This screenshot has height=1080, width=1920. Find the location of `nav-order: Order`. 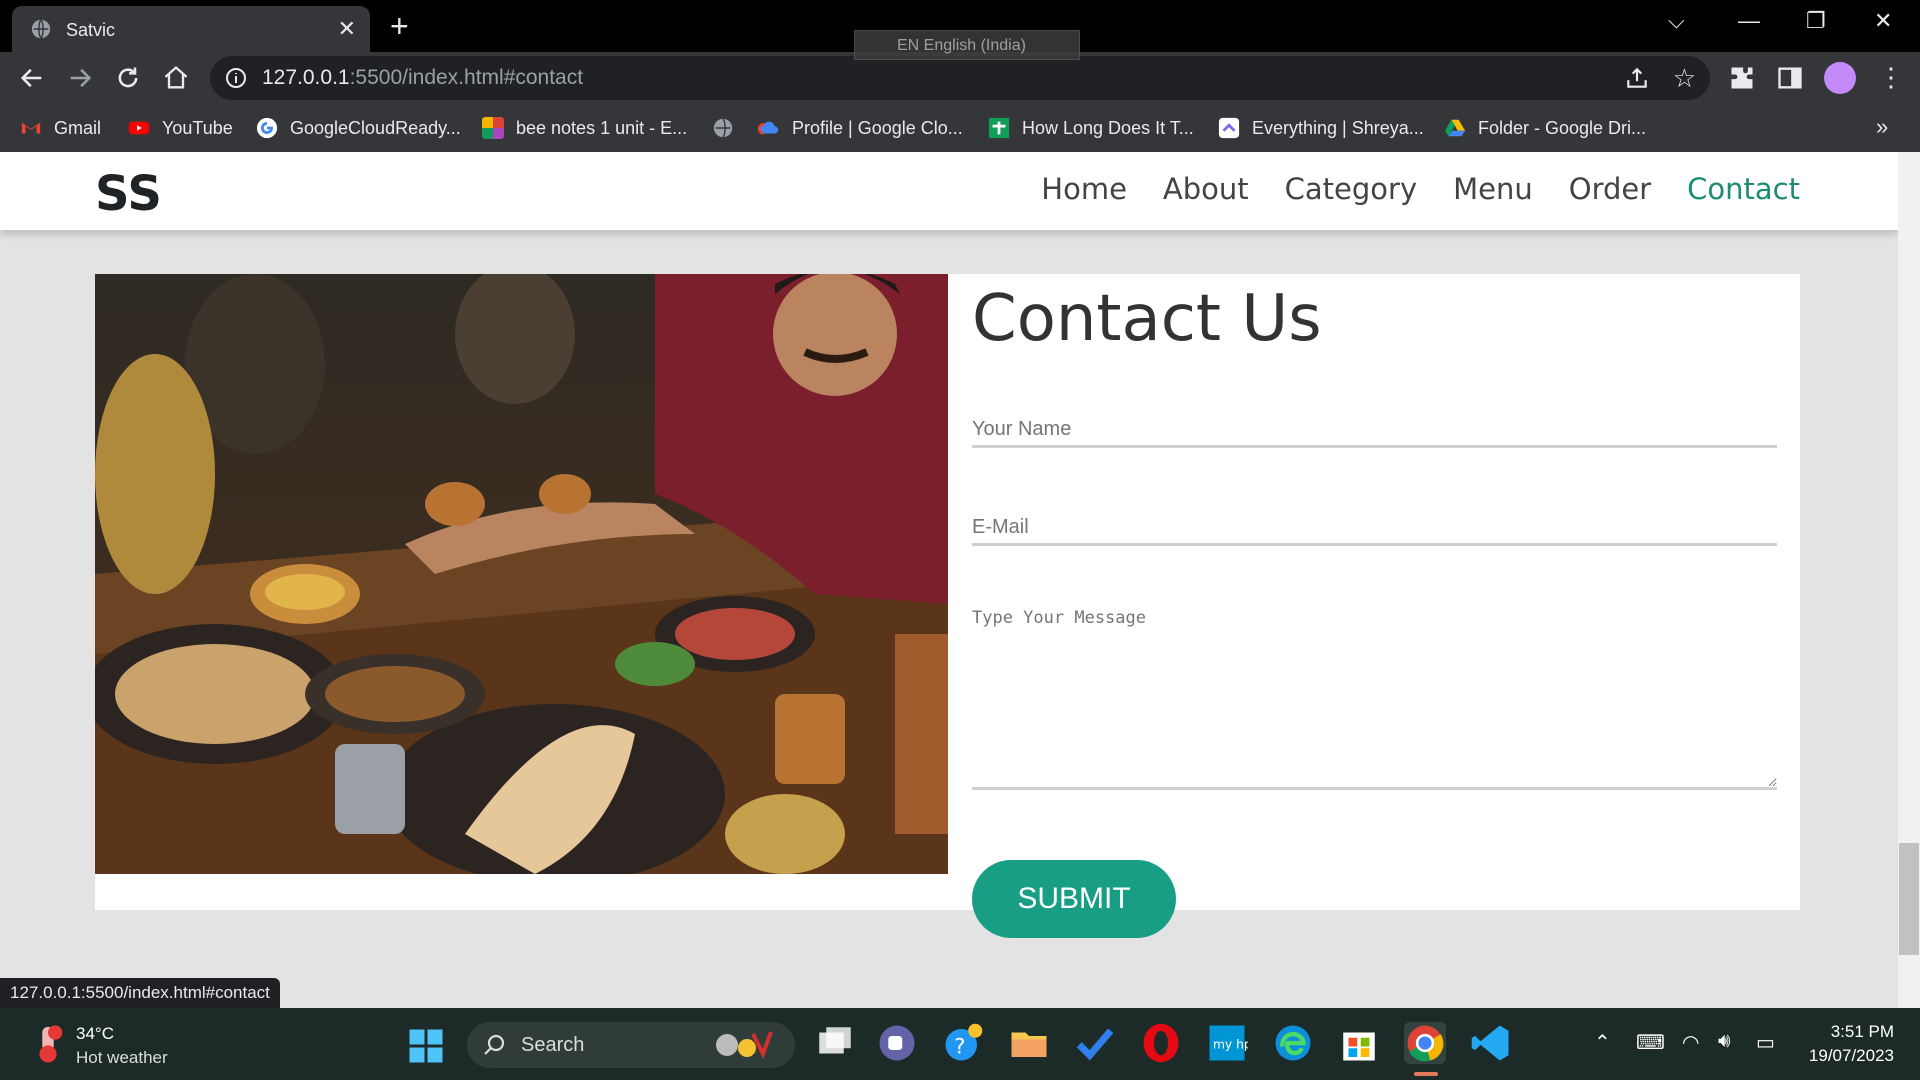

nav-order: Order is located at coordinates (1610, 189).